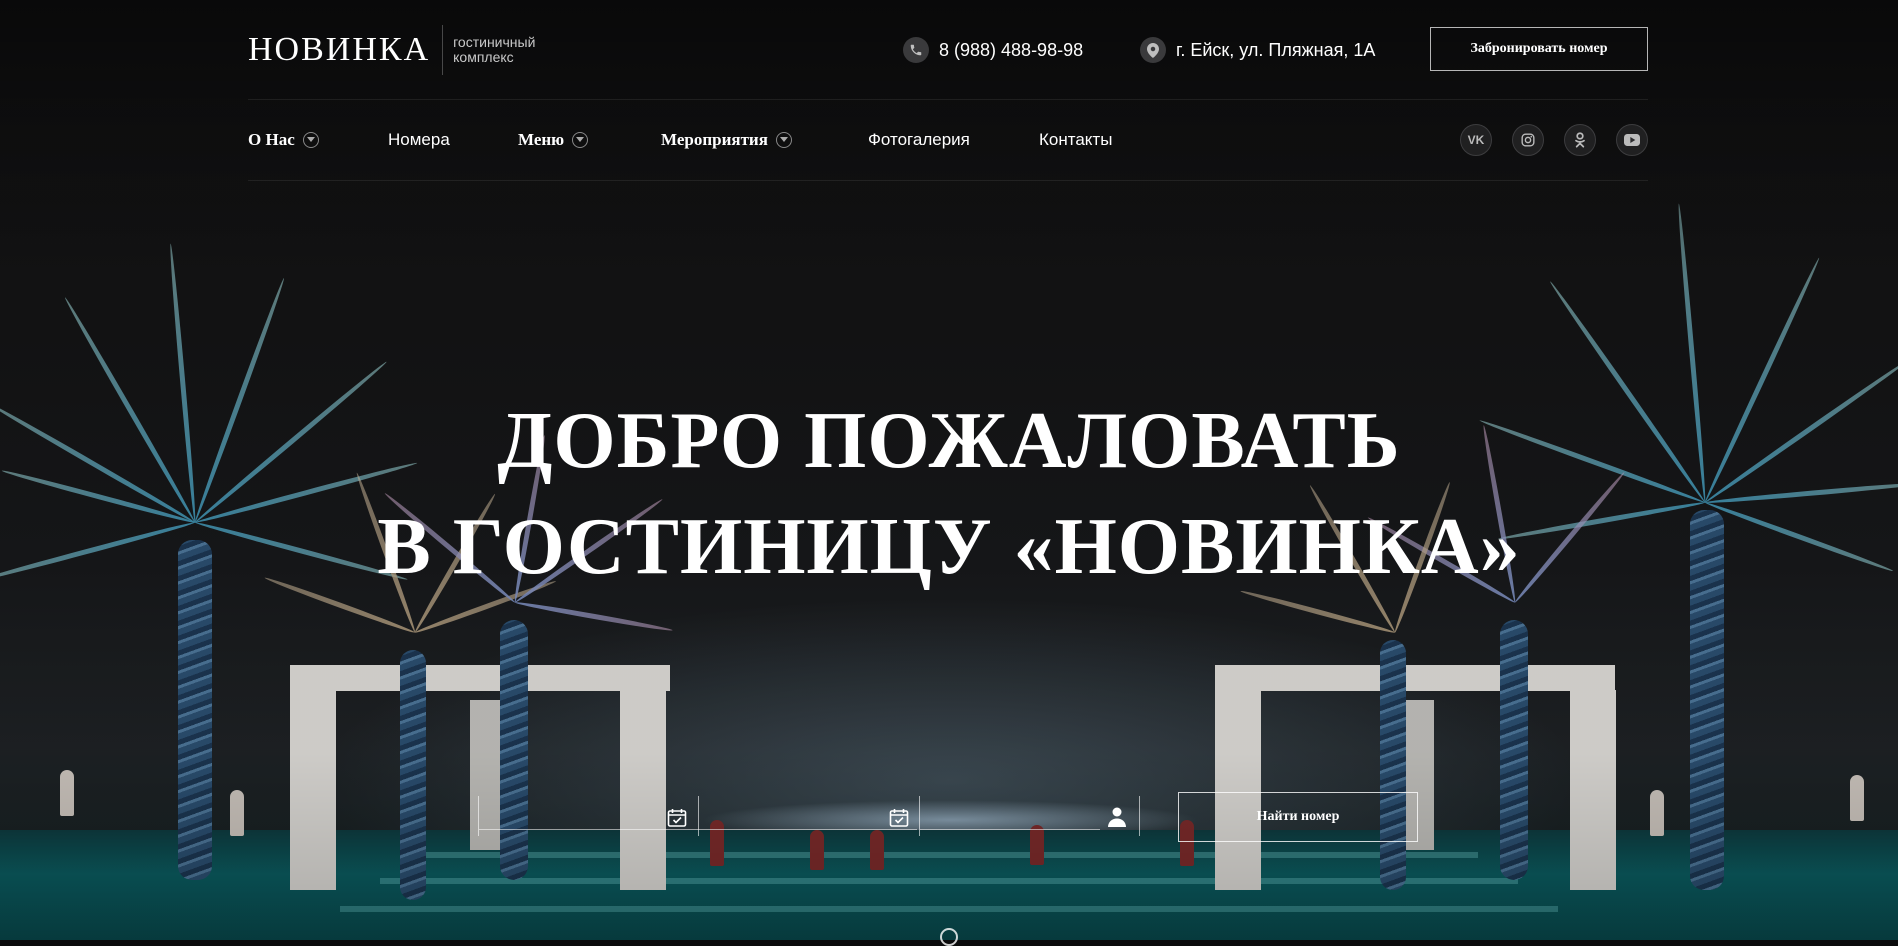 This screenshot has width=1898, height=946. Describe the element at coordinates (1580, 140) in the screenshot. I see `odnoklassniki-icon` at that location.